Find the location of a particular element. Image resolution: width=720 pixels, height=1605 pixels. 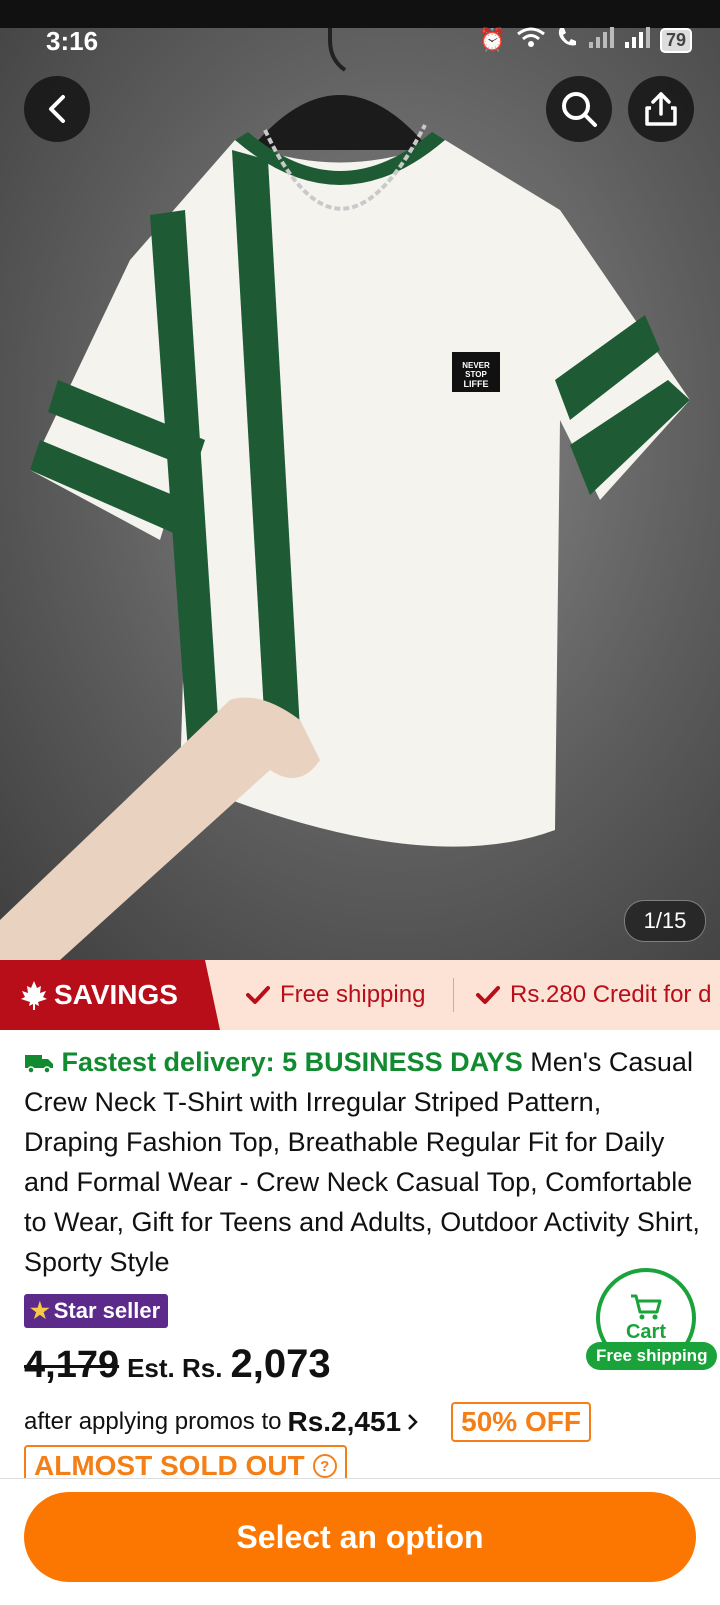

alarm-icon: ⏰ is located at coordinates (492, 39).